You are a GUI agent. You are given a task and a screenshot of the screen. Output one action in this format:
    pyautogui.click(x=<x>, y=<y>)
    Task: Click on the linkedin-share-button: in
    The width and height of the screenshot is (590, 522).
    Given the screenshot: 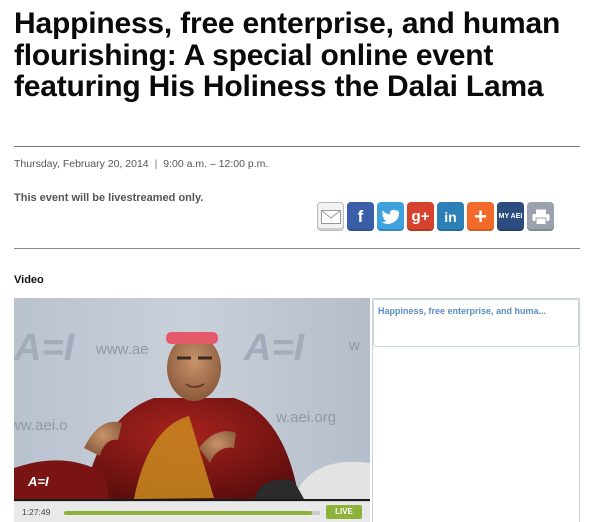 What is the action you would take?
    pyautogui.click(x=450, y=216)
    